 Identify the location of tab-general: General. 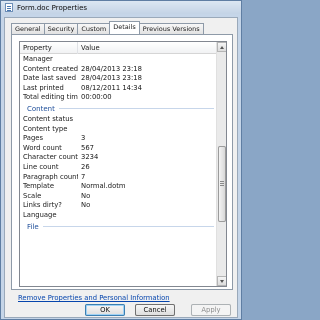
(28, 28).